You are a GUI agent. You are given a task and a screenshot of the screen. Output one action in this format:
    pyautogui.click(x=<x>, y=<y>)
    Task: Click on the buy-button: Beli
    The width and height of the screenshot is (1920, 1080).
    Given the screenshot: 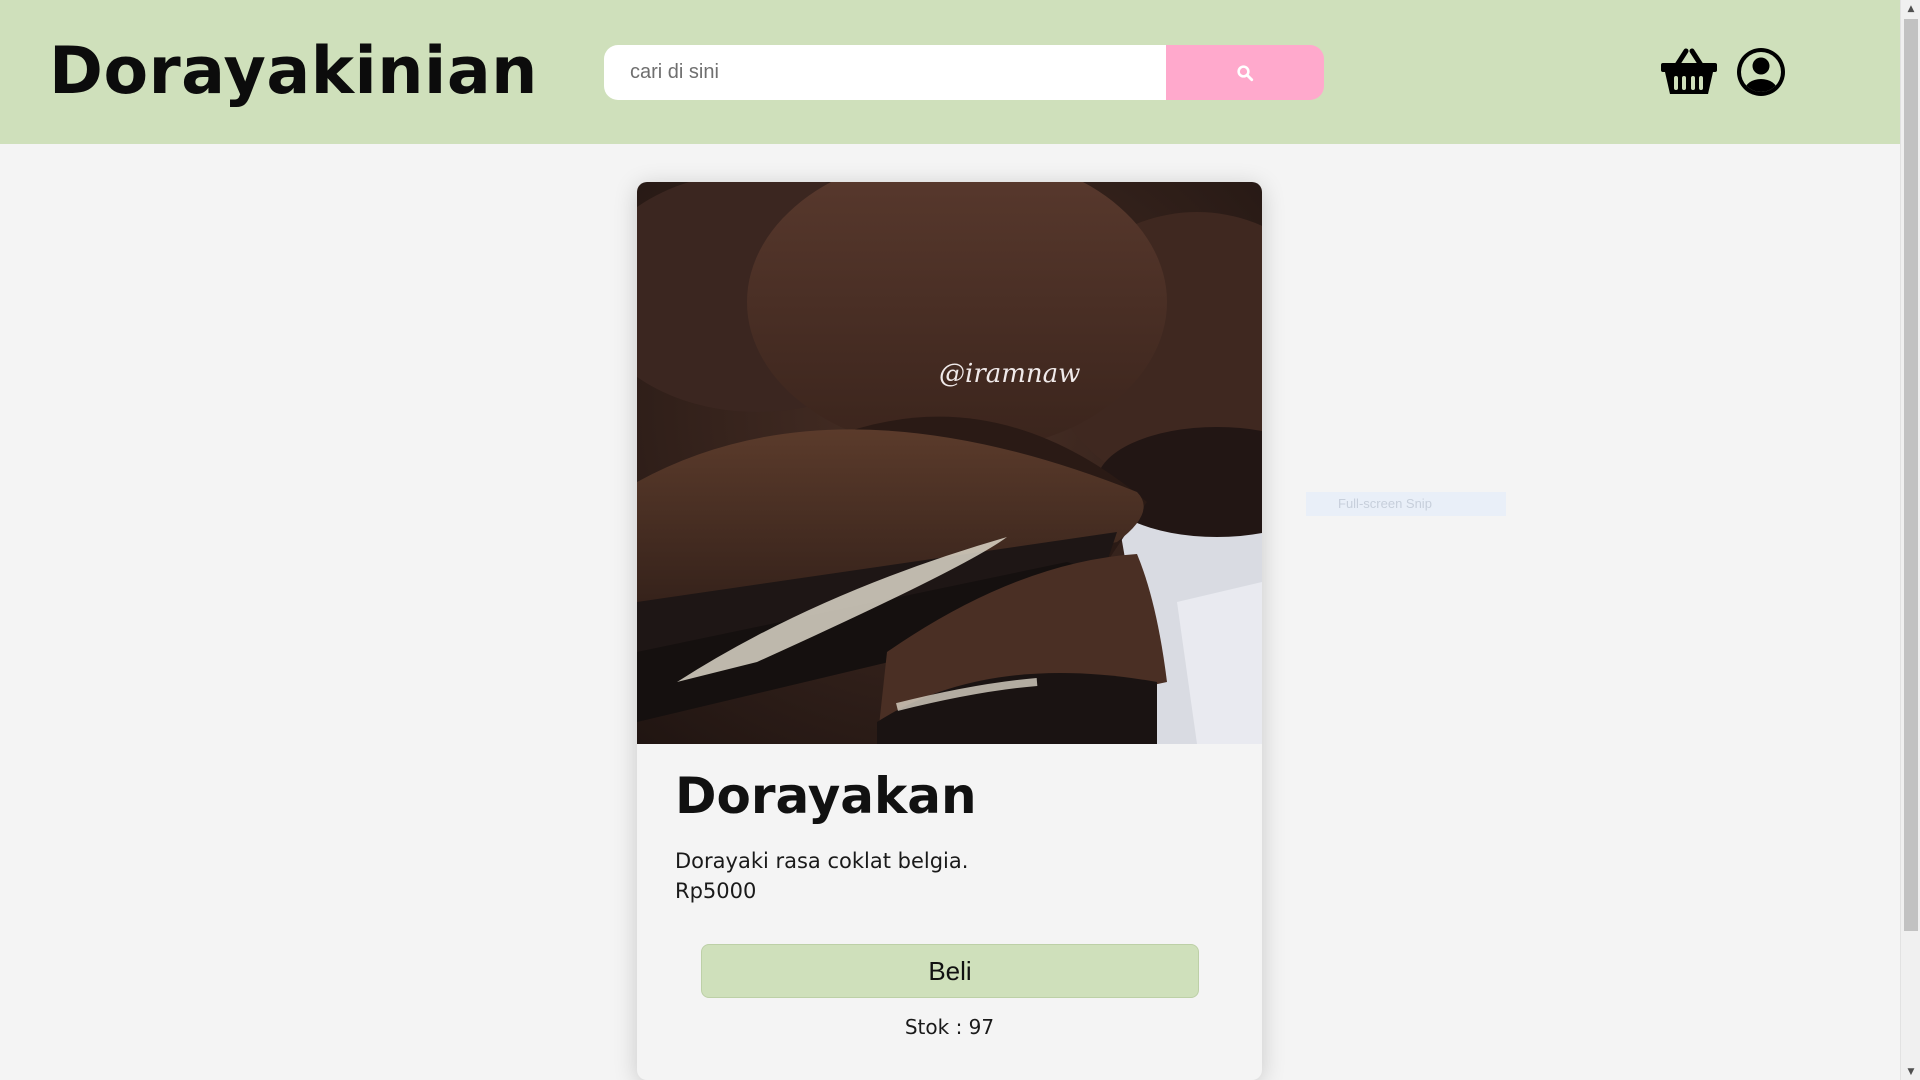 What is the action you would take?
    pyautogui.click(x=950, y=971)
    